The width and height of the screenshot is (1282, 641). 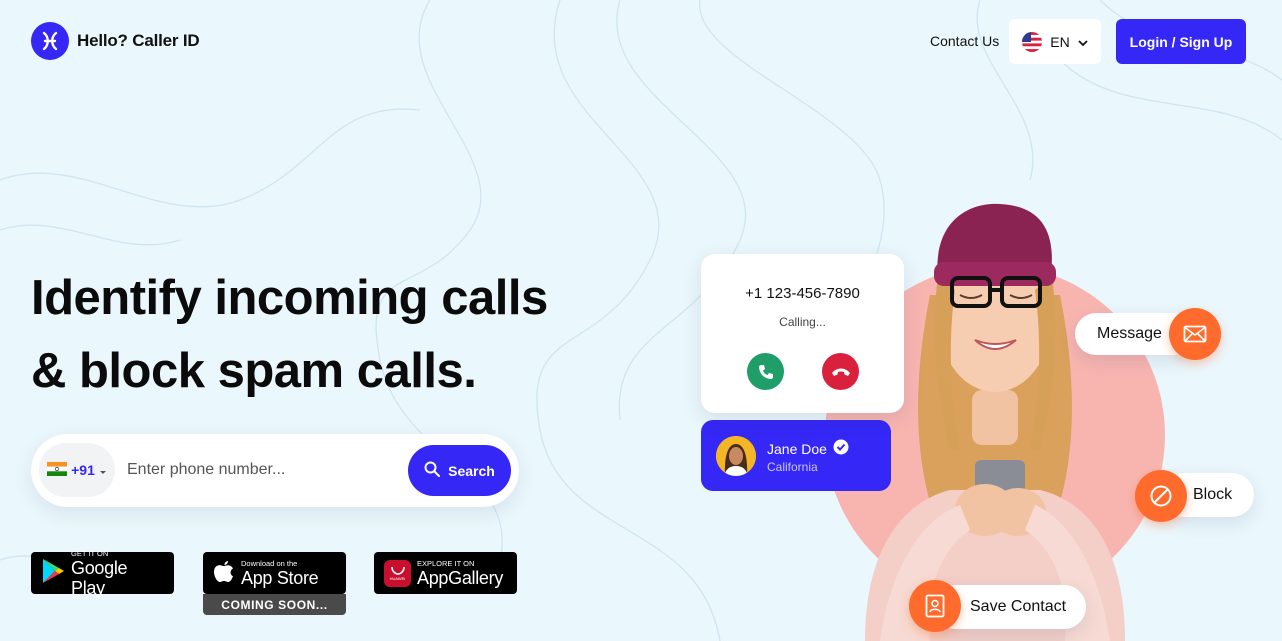 I want to click on contact-us-link: Contact Us, so click(x=964, y=41).